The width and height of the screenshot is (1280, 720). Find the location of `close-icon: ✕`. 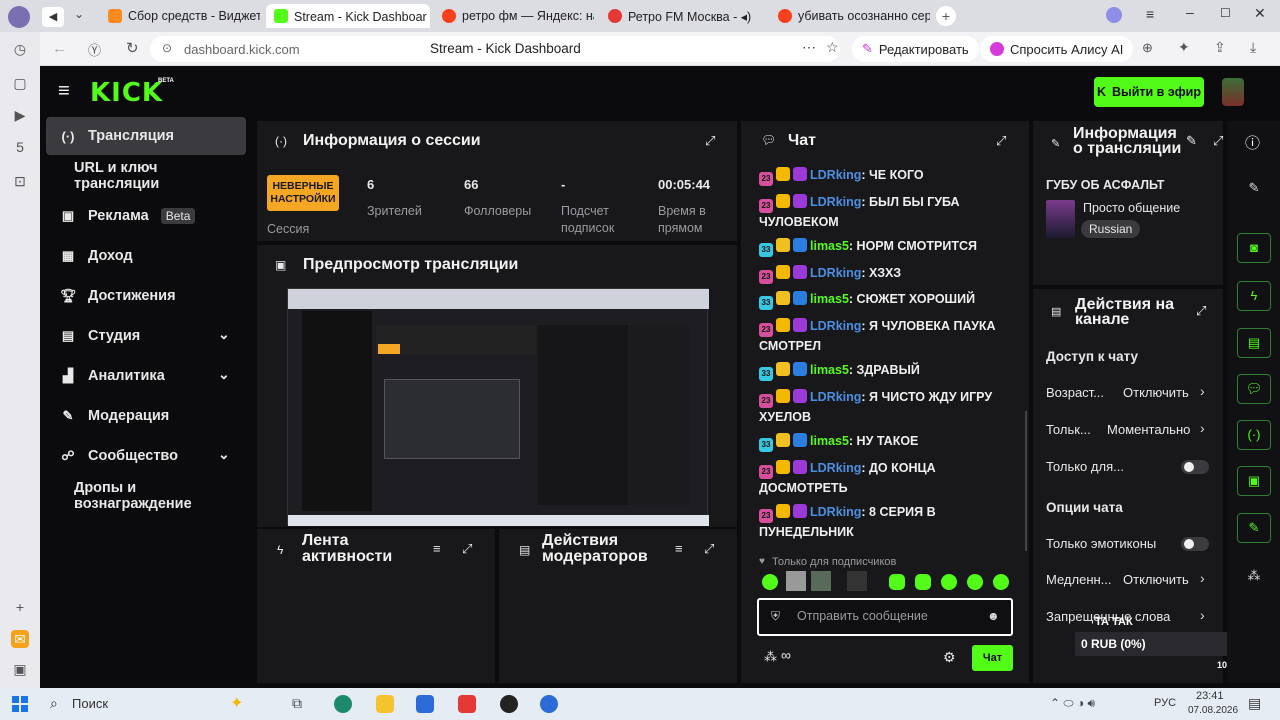

close-icon: ✕ is located at coordinates (1260, 13).